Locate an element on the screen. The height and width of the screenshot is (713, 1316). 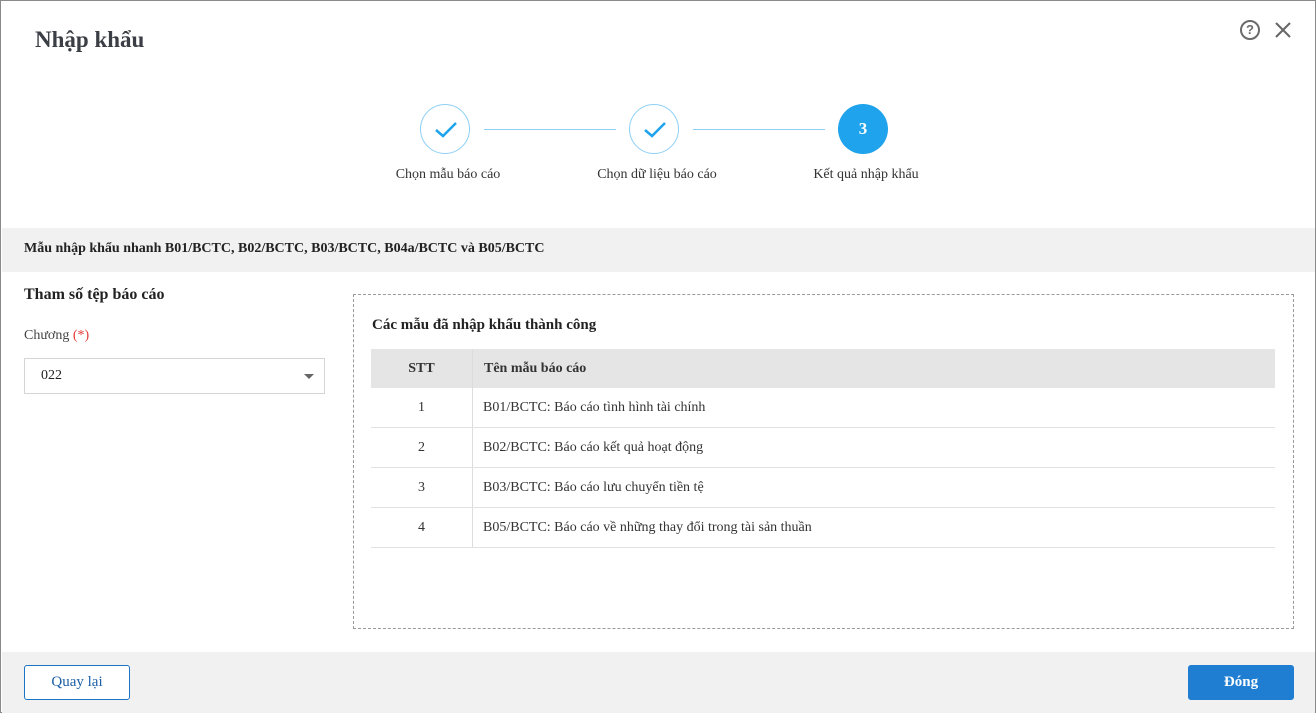
results-title: Các mẫu đã nhập khẩu thành công is located at coordinates (484, 325).